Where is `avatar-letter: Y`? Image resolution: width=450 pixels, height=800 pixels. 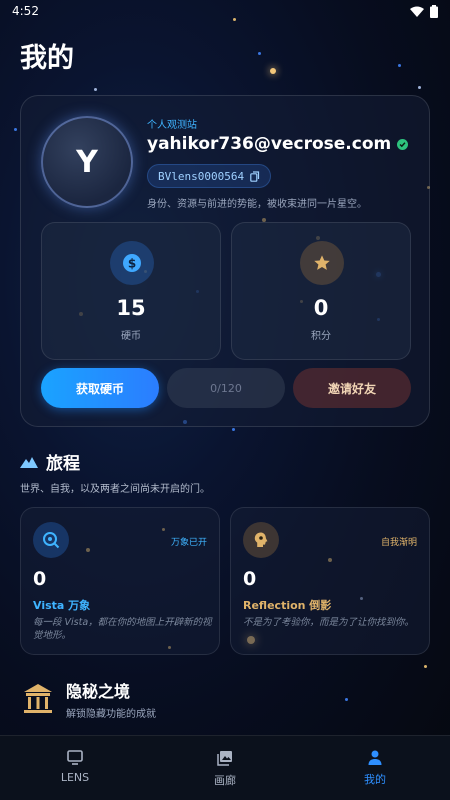
avatar-letter: Y is located at coordinates (87, 162).